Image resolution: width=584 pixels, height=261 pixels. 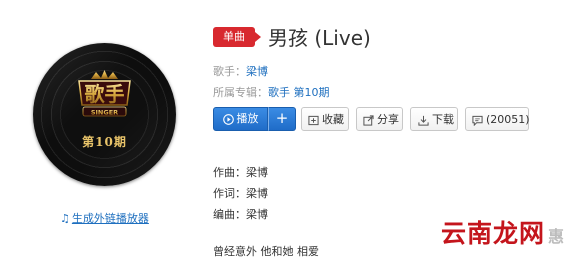 What do you see at coordinates (247, 118) in the screenshot?
I see `play-label: 播放` at bounding box center [247, 118].